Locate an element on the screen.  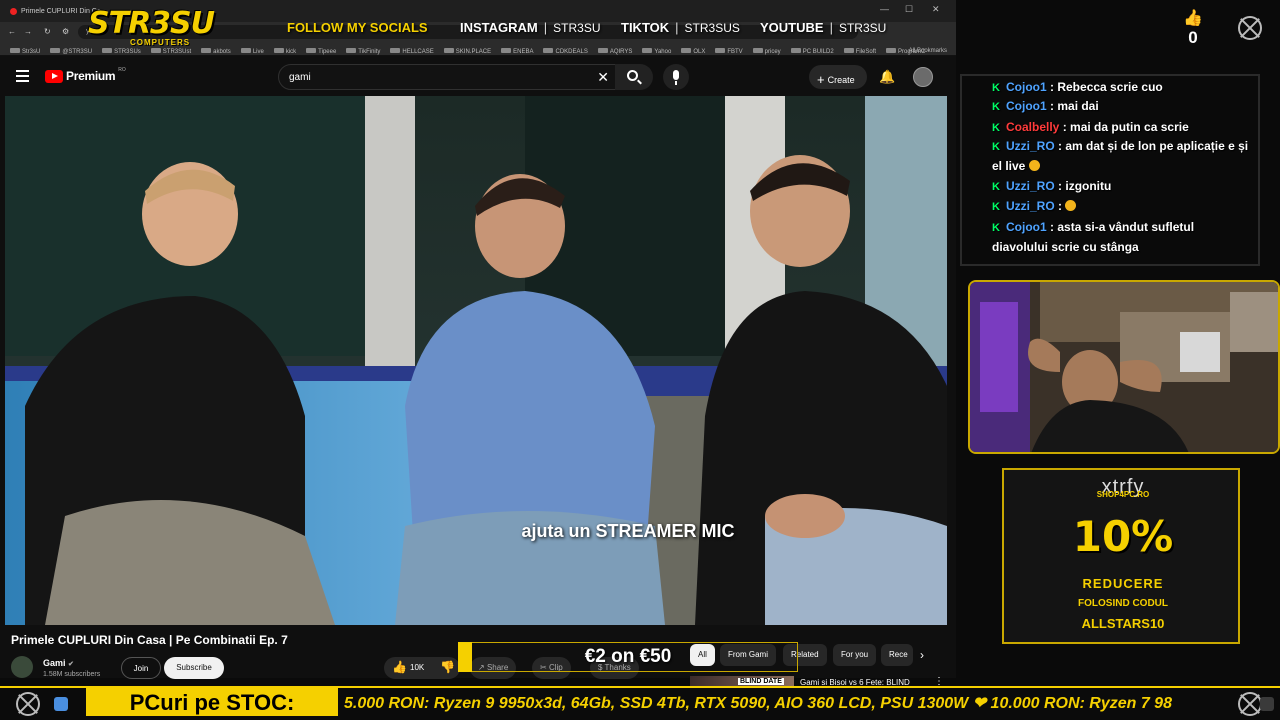
chat-user: Uzzi_RO is located at coordinates (1030, 186).